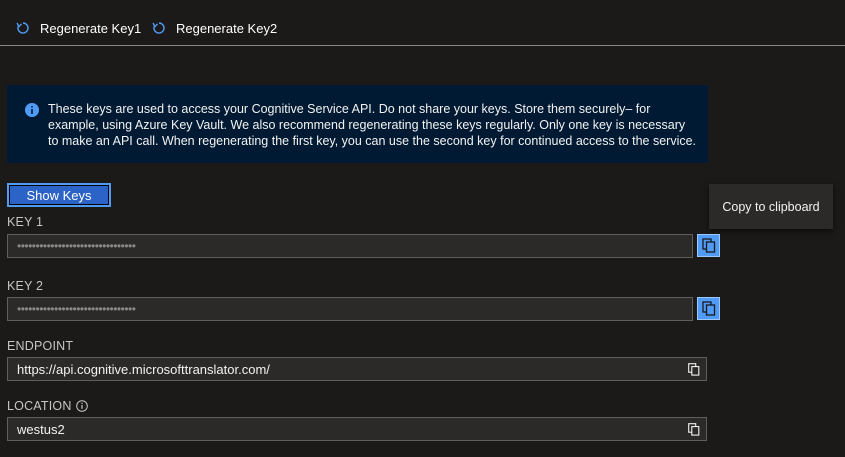 The width and height of the screenshot is (845, 457). I want to click on key2-value: ••••••••••••••••••••••••••••••••, so click(76, 309).